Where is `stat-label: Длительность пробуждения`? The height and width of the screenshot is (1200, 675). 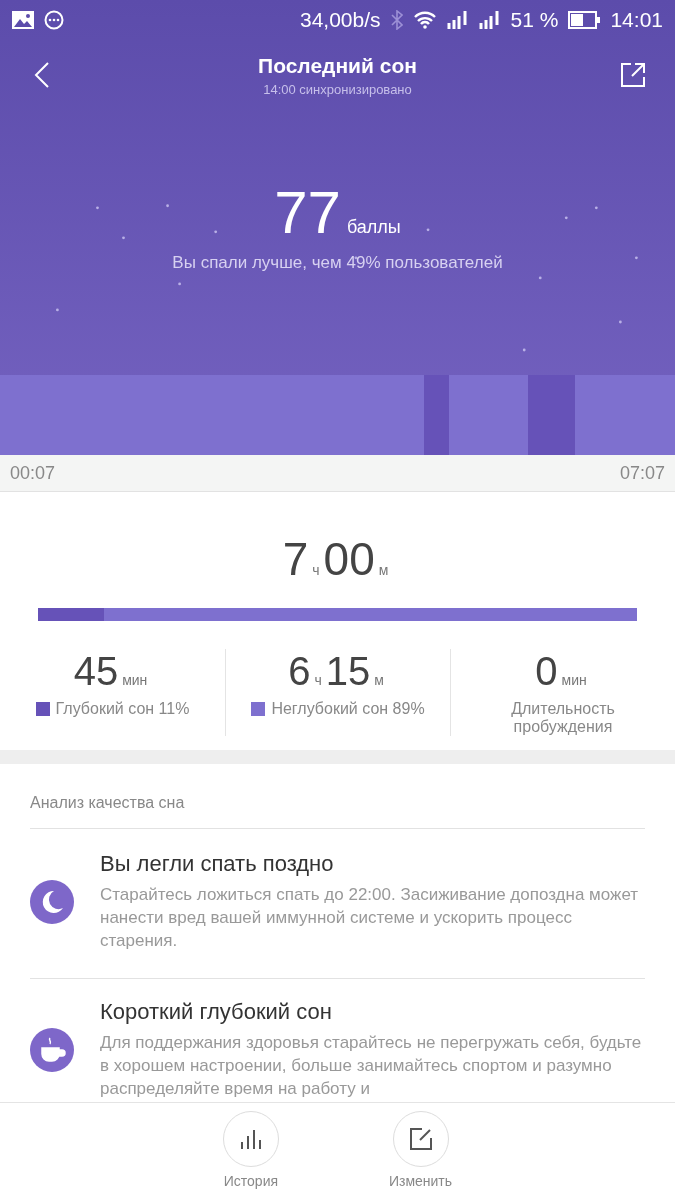 stat-label: Длительность пробуждения is located at coordinates (563, 718).